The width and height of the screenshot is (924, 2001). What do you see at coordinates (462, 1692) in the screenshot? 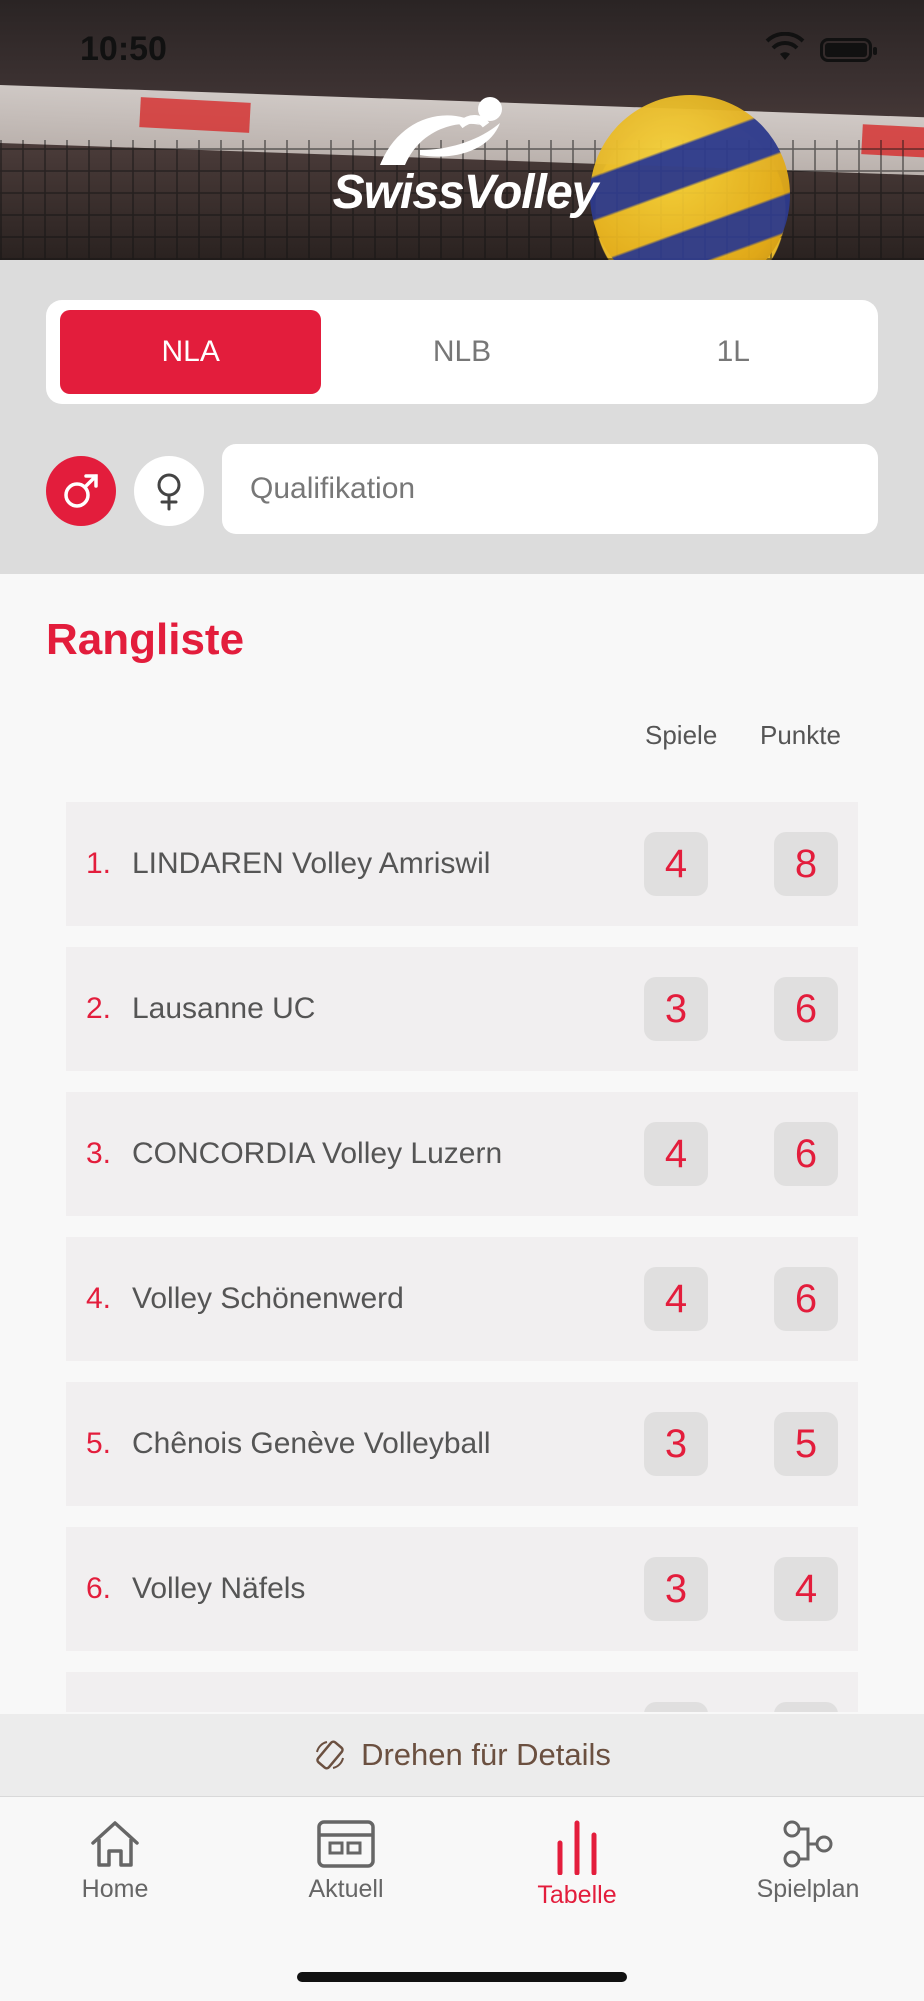
I see `ranking-row` at bounding box center [462, 1692].